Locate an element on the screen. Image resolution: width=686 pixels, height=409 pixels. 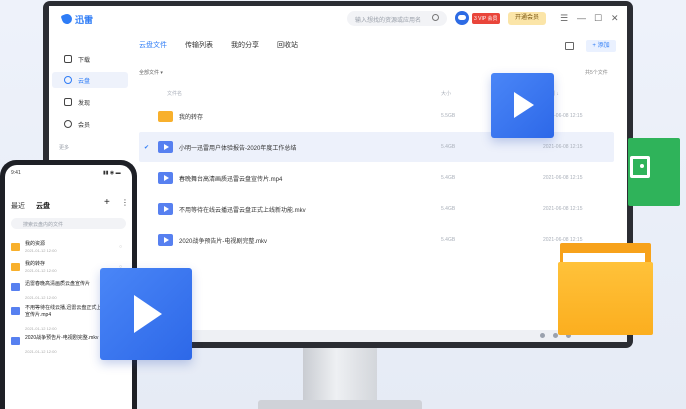
sidebar-item-label: 下载 is located at coordinates (84, 60).